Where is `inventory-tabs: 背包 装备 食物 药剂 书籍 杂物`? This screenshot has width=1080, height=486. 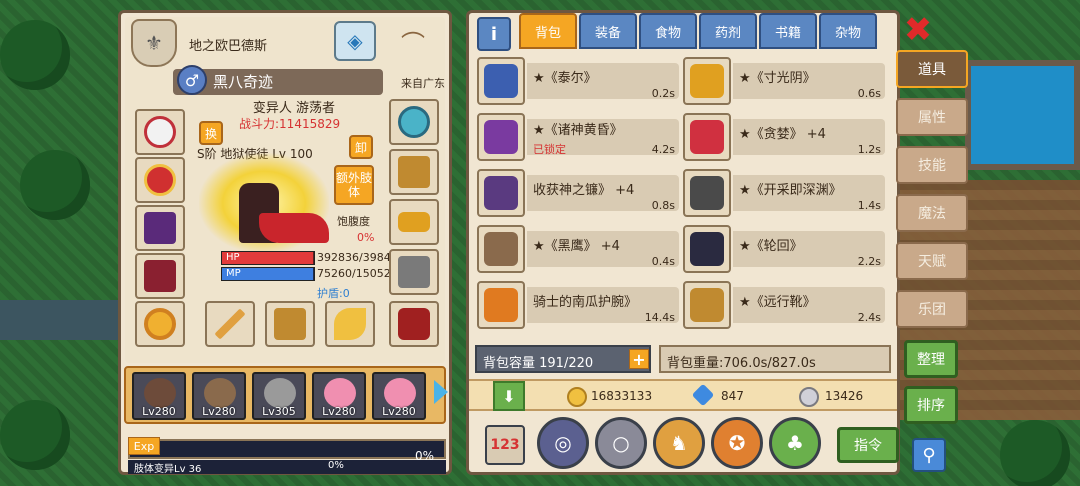 inventory-tabs: 背包 装备 食物 药剂 书籍 杂物 is located at coordinates (698, 32).